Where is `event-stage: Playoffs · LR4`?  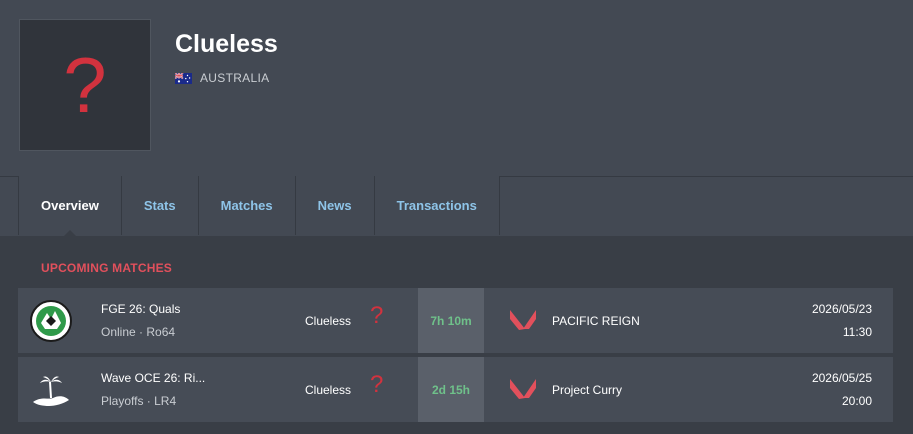 event-stage: Playoffs · LR4 is located at coordinates (139, 401).